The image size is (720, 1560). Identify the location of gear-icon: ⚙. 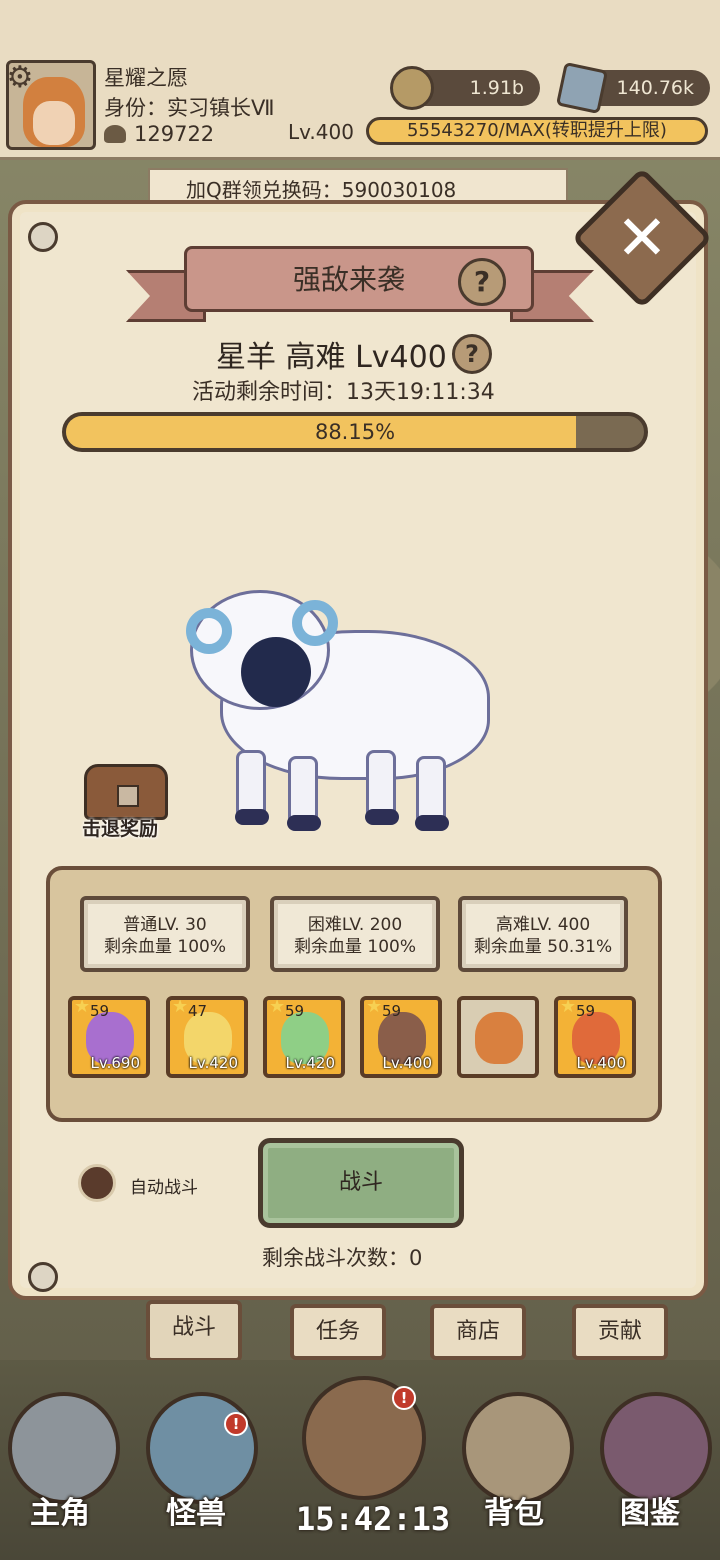
(20, 78).